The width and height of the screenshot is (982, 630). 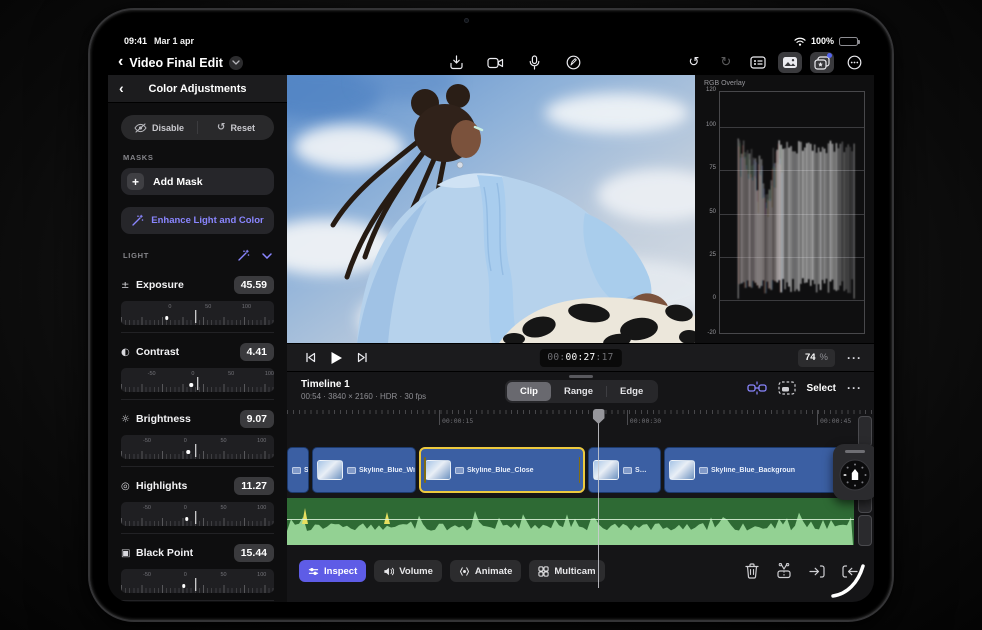 What do you see at coordinates (816, 357) in the screenshot?
I see `viewer-zoom-control: 74%` at bounding box center [816, 357].